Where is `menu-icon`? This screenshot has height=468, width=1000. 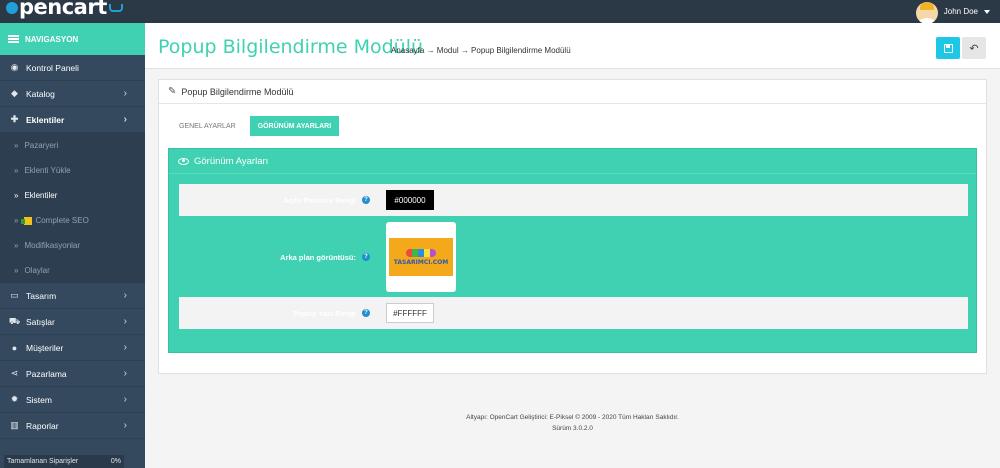
menu-icon is located at coordinates (13, 39).